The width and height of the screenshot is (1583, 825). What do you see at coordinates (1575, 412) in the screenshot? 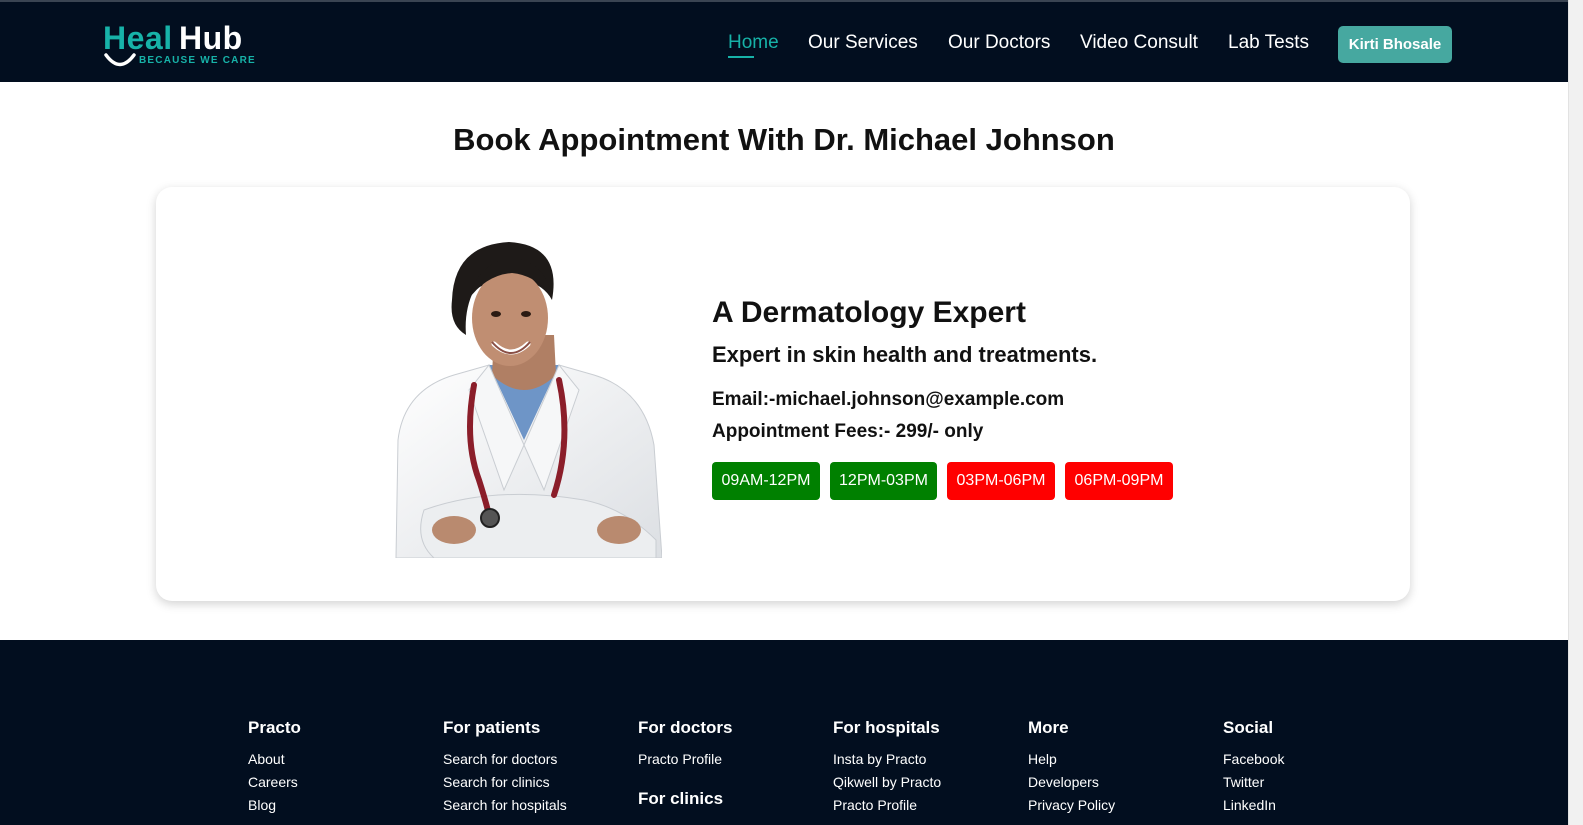
I see `page-scrollbar` at bounding box center [1575, 412].